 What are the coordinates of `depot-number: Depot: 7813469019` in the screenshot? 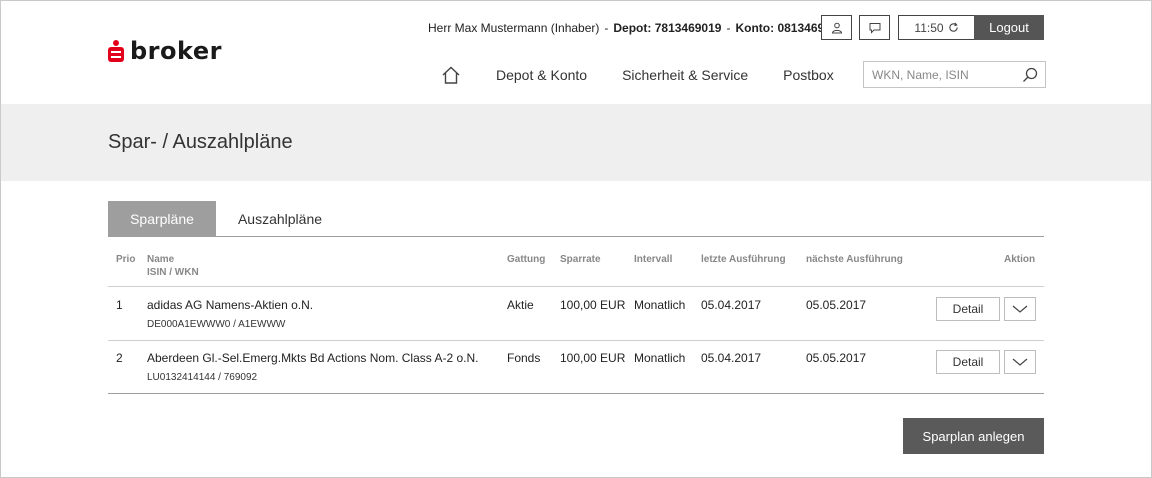 It's located at (667, 28).